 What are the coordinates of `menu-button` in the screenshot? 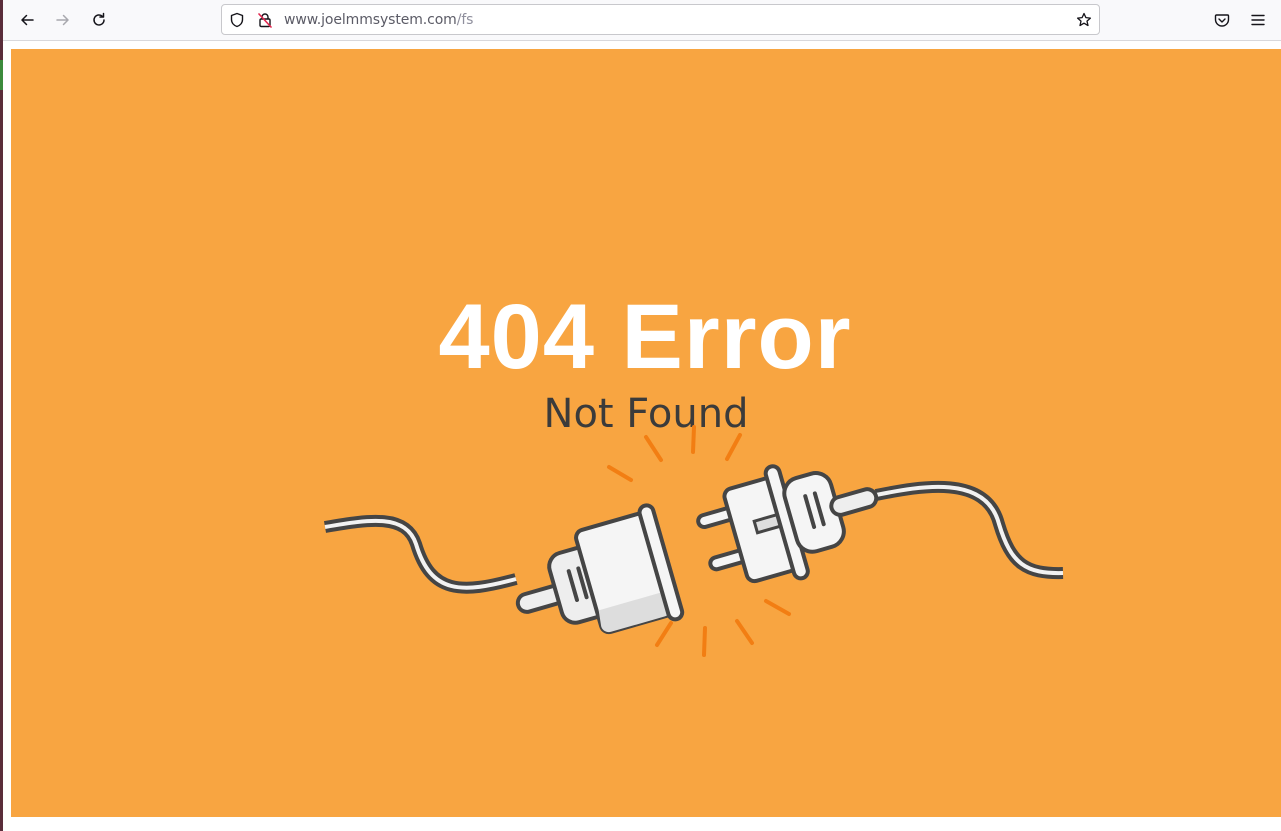 It's located at (1258, 20).